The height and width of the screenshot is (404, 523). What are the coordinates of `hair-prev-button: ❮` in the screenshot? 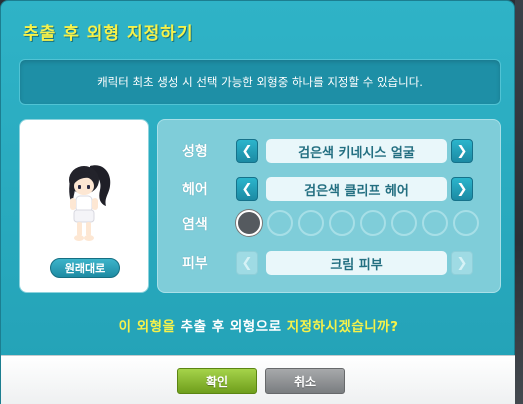 It's located at (247, 189).